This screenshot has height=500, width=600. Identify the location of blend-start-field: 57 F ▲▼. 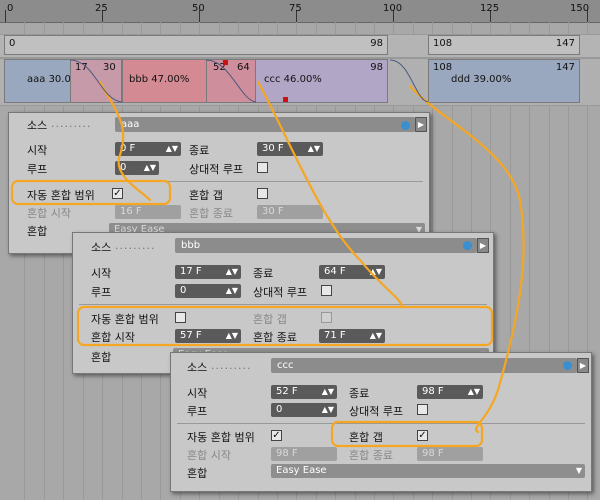
(208, 336).